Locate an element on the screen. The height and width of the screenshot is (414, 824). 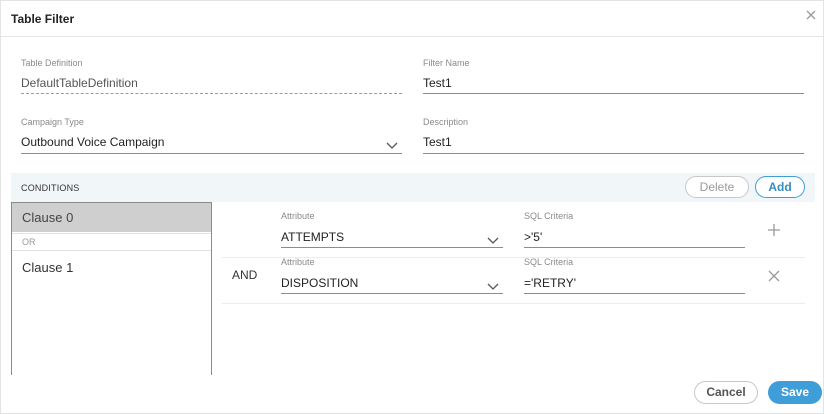
or-separator: OR is located at coordinates (111, 242).